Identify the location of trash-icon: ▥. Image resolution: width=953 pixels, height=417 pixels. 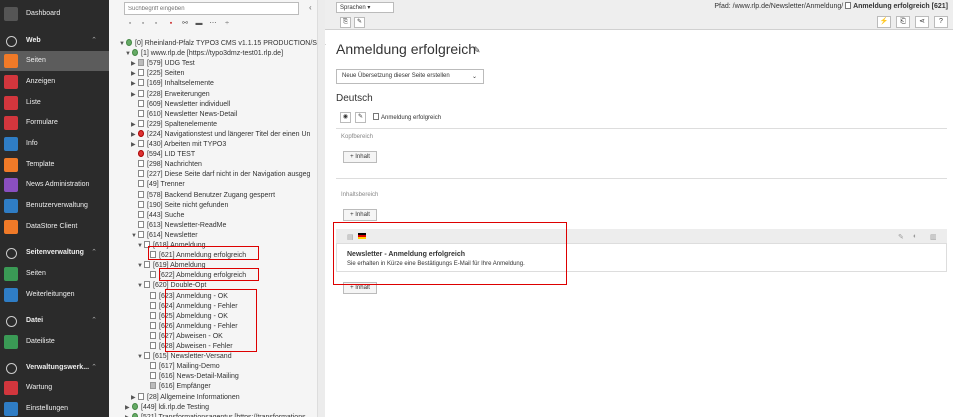
(933, 237).